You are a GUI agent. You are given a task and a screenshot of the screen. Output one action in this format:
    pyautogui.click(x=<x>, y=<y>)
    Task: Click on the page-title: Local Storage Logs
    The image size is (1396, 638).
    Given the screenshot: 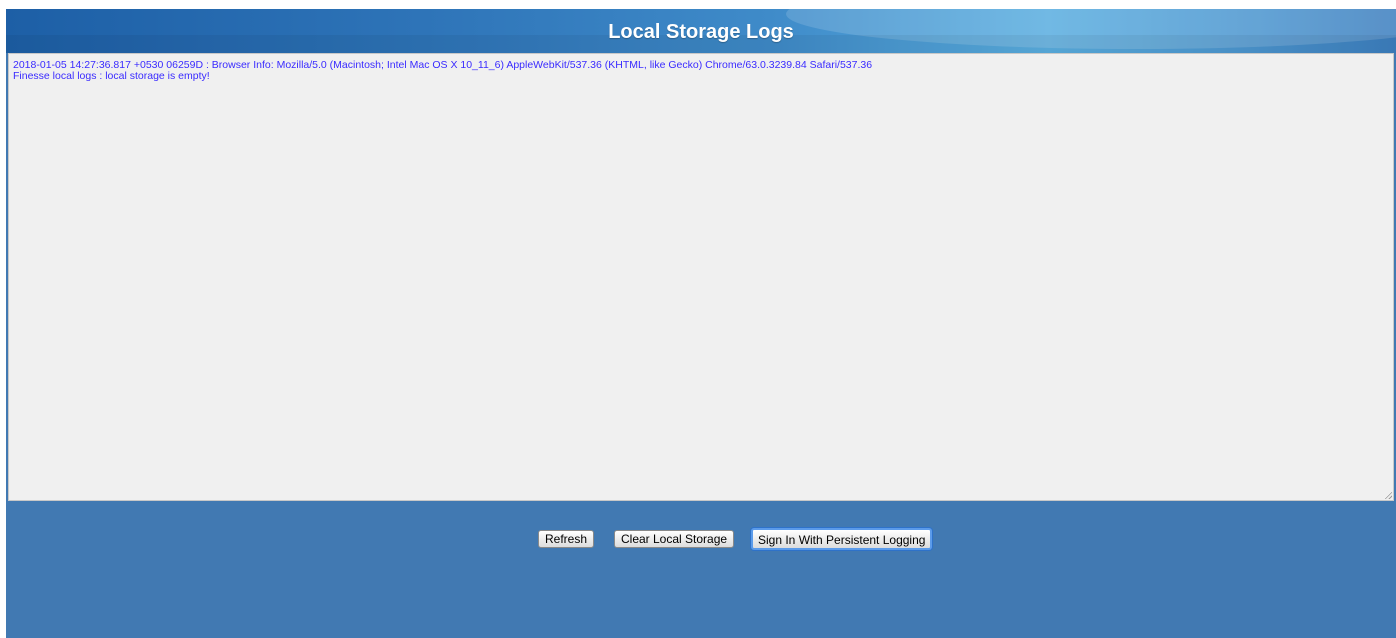 What is the action you would take?
    pyautogui.click(x=701, y=32)
    